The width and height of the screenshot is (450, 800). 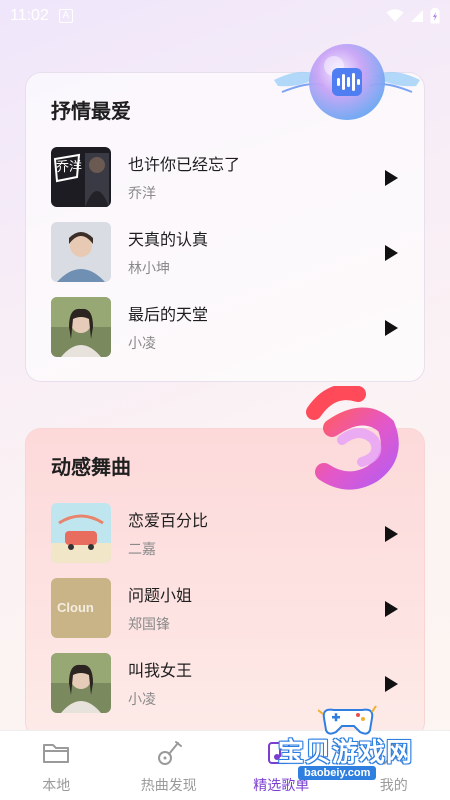 I want to click on signal-icon, so click(x=417, y=16).